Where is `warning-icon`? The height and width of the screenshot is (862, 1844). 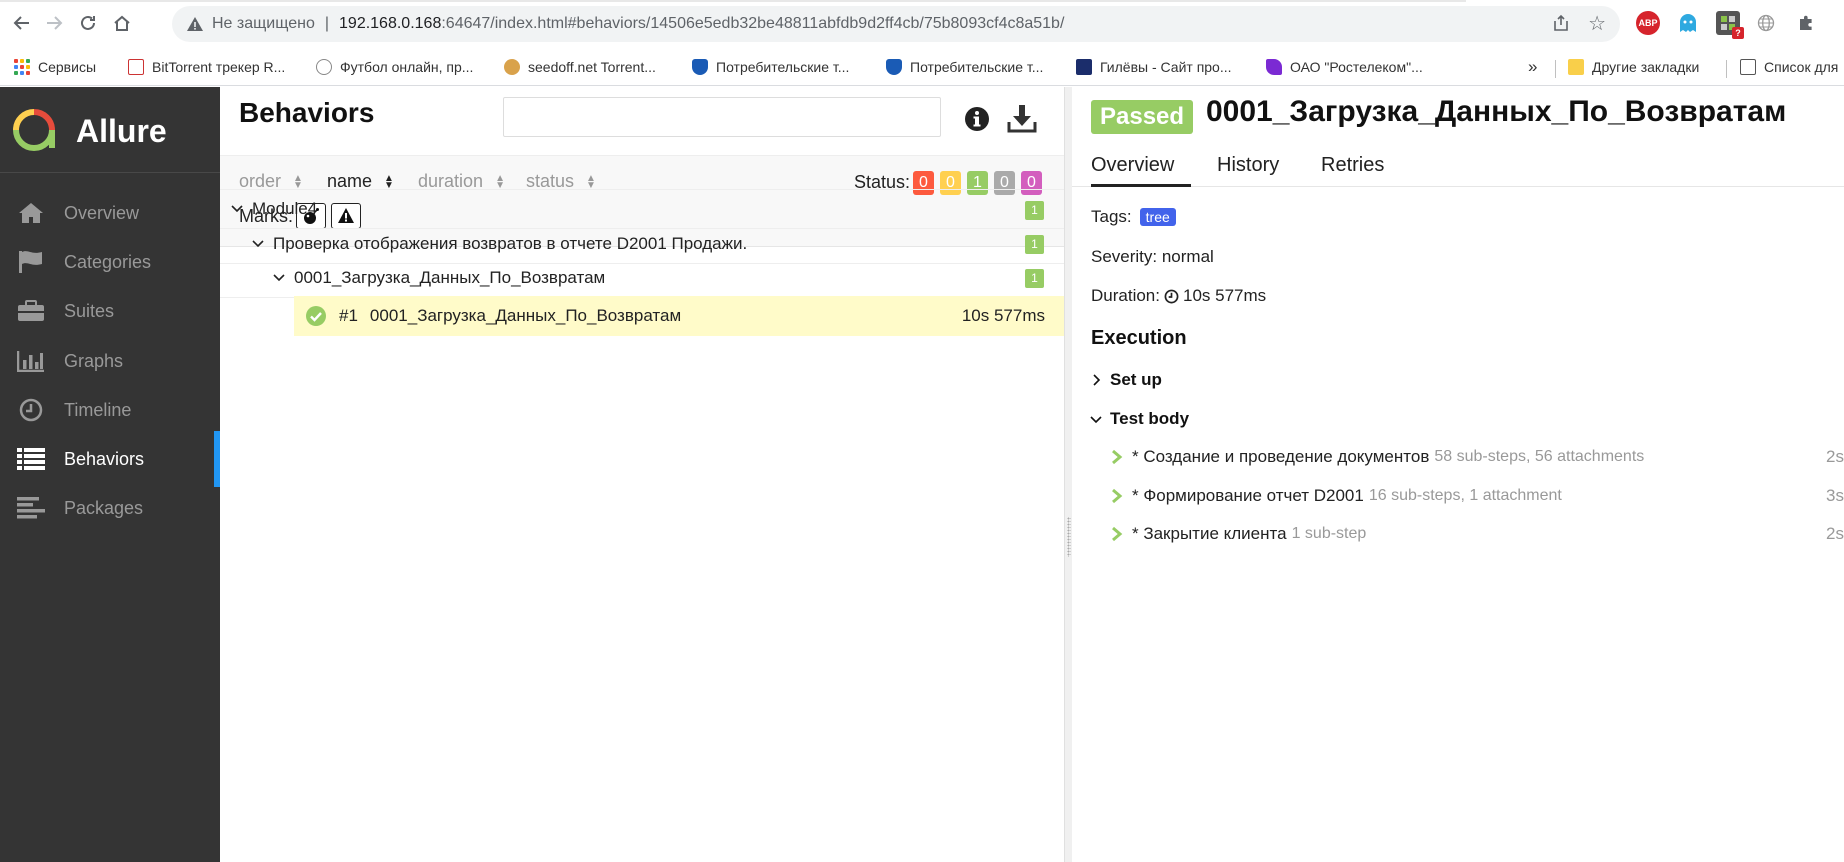 warning-icon is located at coordinates (195, 24).